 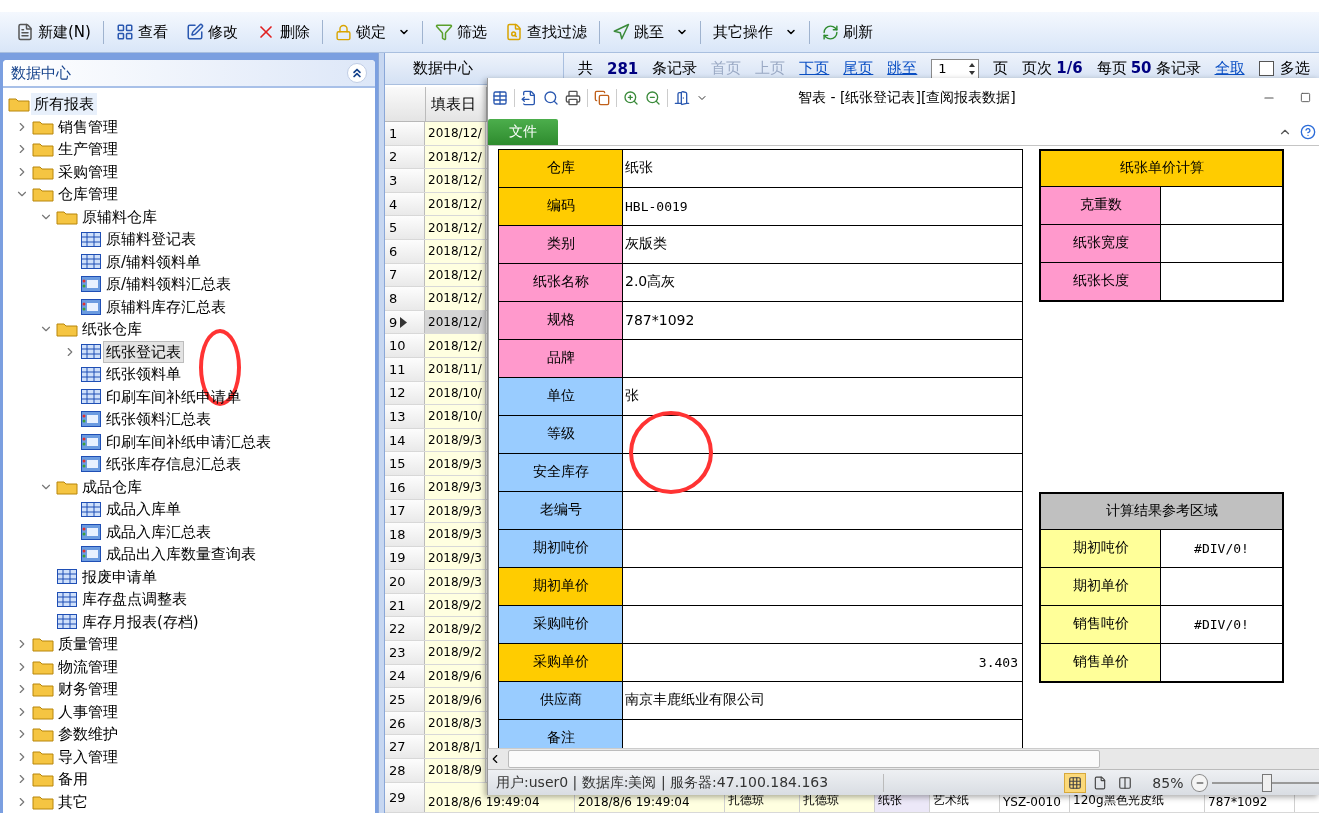 What do you see at coordinates (134, 599) in the screenshot?
I see `tree-item: 库存盘点调整表` at bounding box center [134, 599].